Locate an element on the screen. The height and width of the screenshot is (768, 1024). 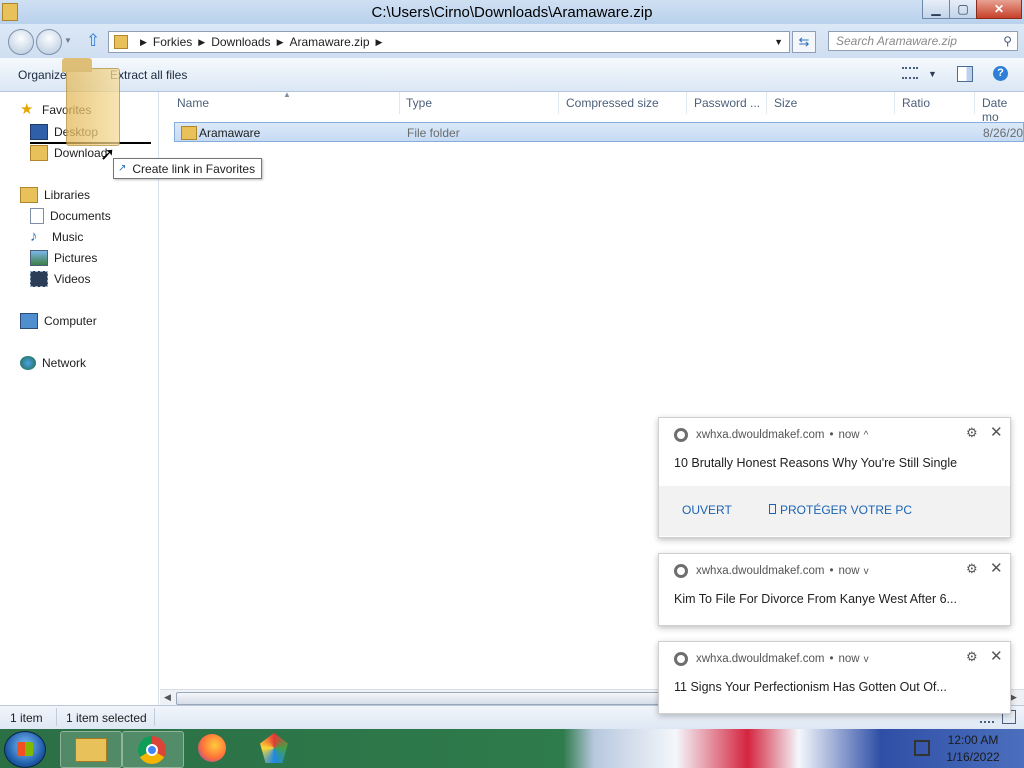
nav-network: Network is located at coordinates (53, 363).